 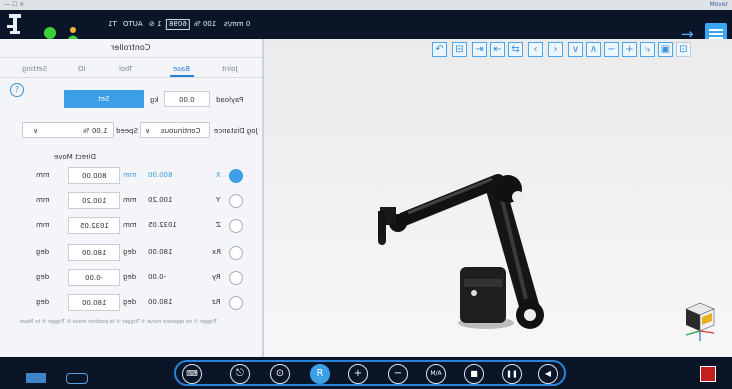 What do you see at coordinates (14, 4) in the screenshot?
I see `window-controls: — ☐ ✕` at bounding box center [14, 4].